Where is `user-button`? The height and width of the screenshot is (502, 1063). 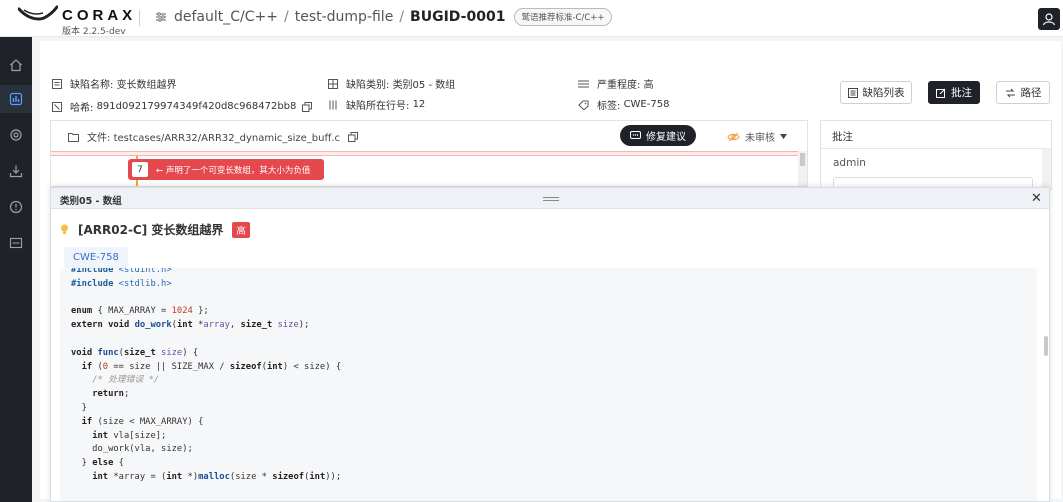
user-button is located at coordinates (1049, 19).